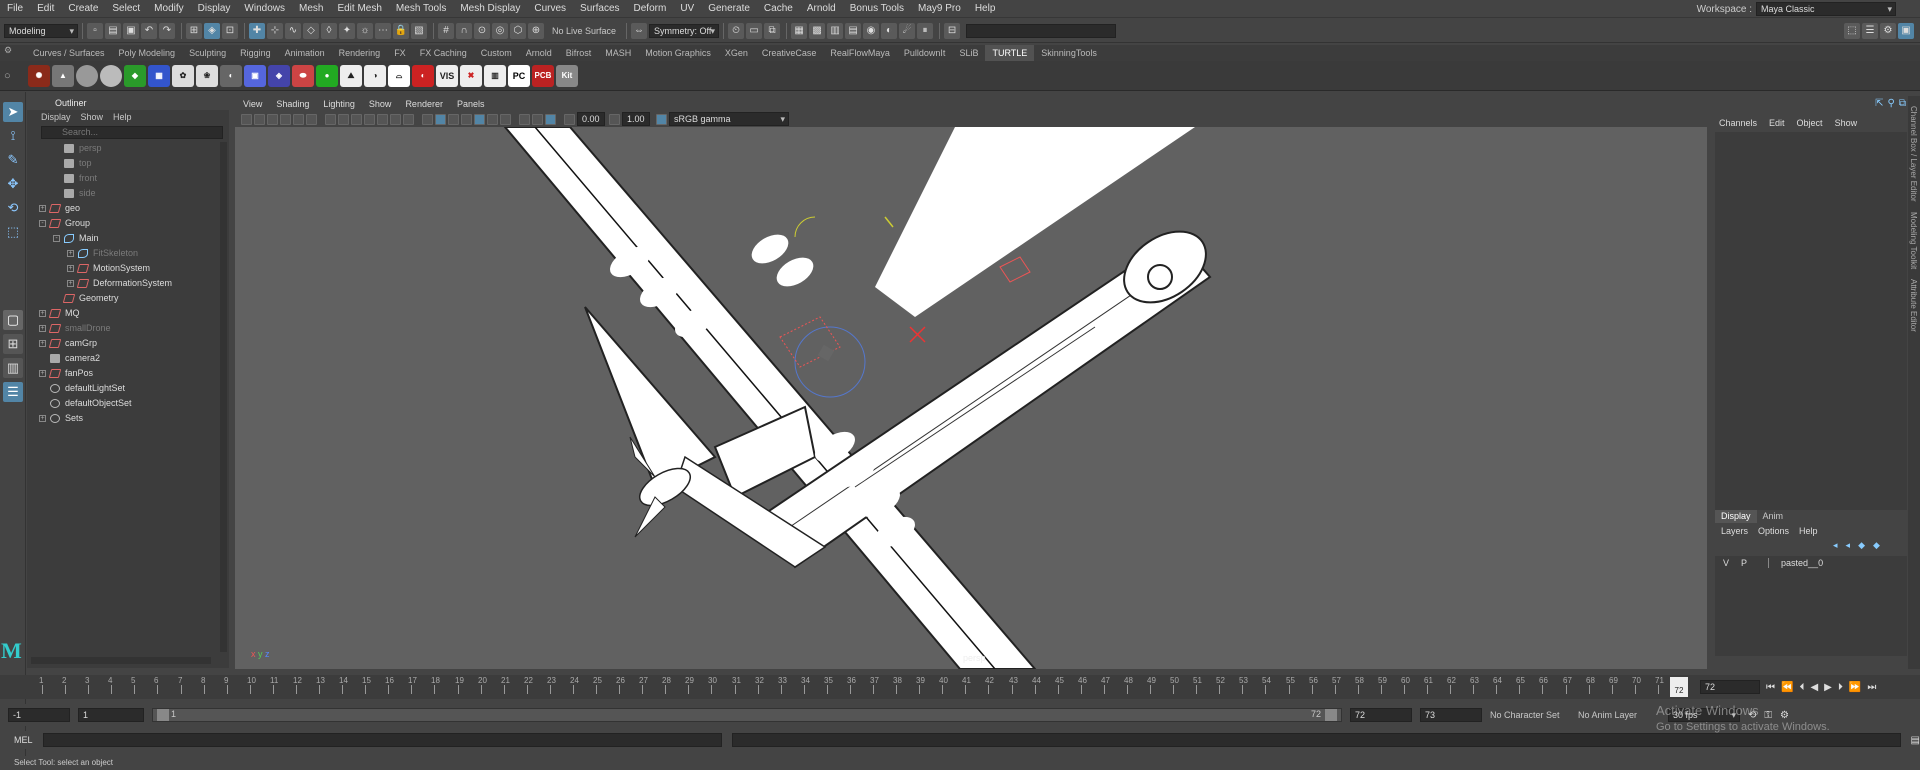  What do you see at coordinates (482, 30) in the screenshot?
I see `snap-point-icon: ⊙` at bounding box center [482, 30].